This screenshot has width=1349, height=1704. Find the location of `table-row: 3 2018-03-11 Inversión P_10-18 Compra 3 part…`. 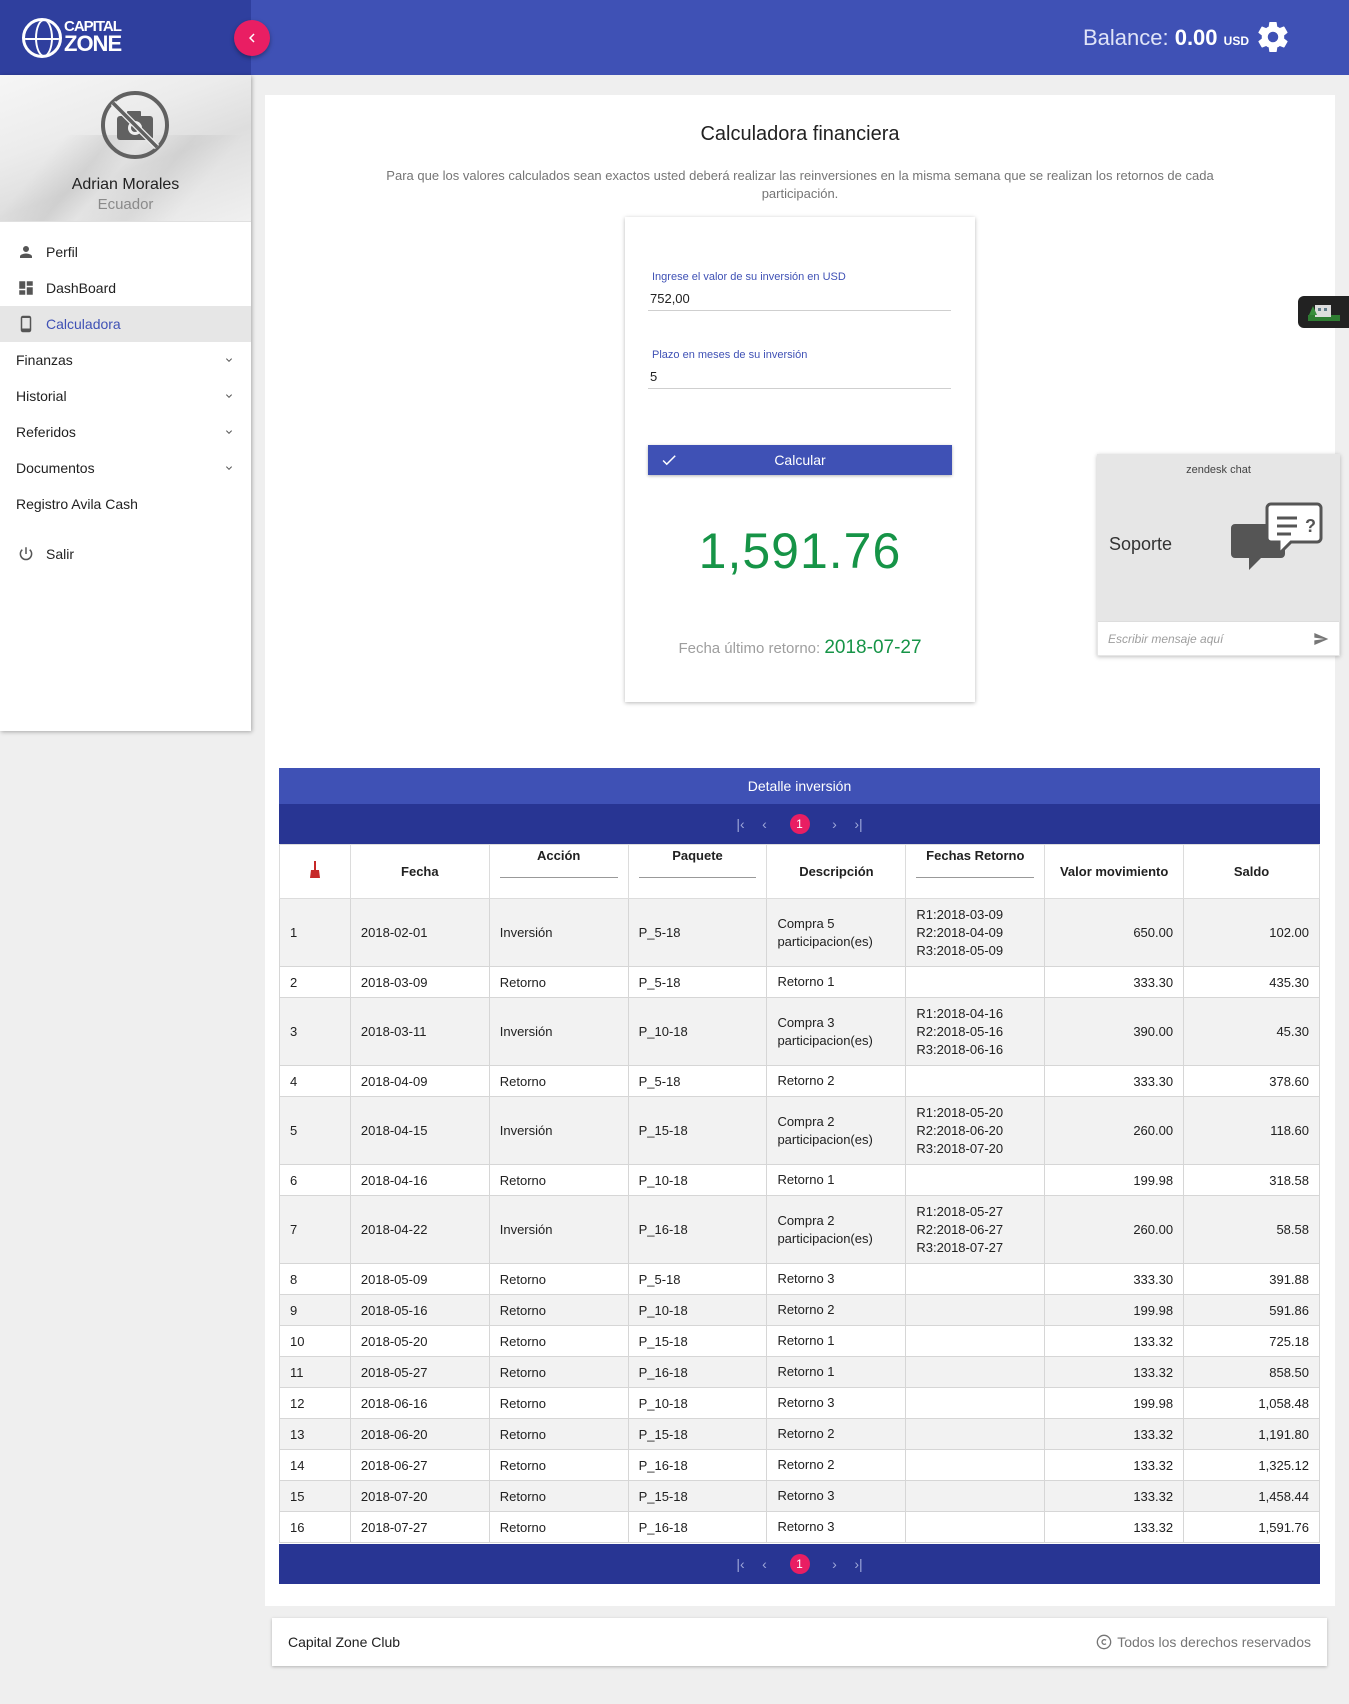

table-row: 3 2018-03-11 Inversión P_10-18 Compra 3 part… is located at coordinates (799, 1031).